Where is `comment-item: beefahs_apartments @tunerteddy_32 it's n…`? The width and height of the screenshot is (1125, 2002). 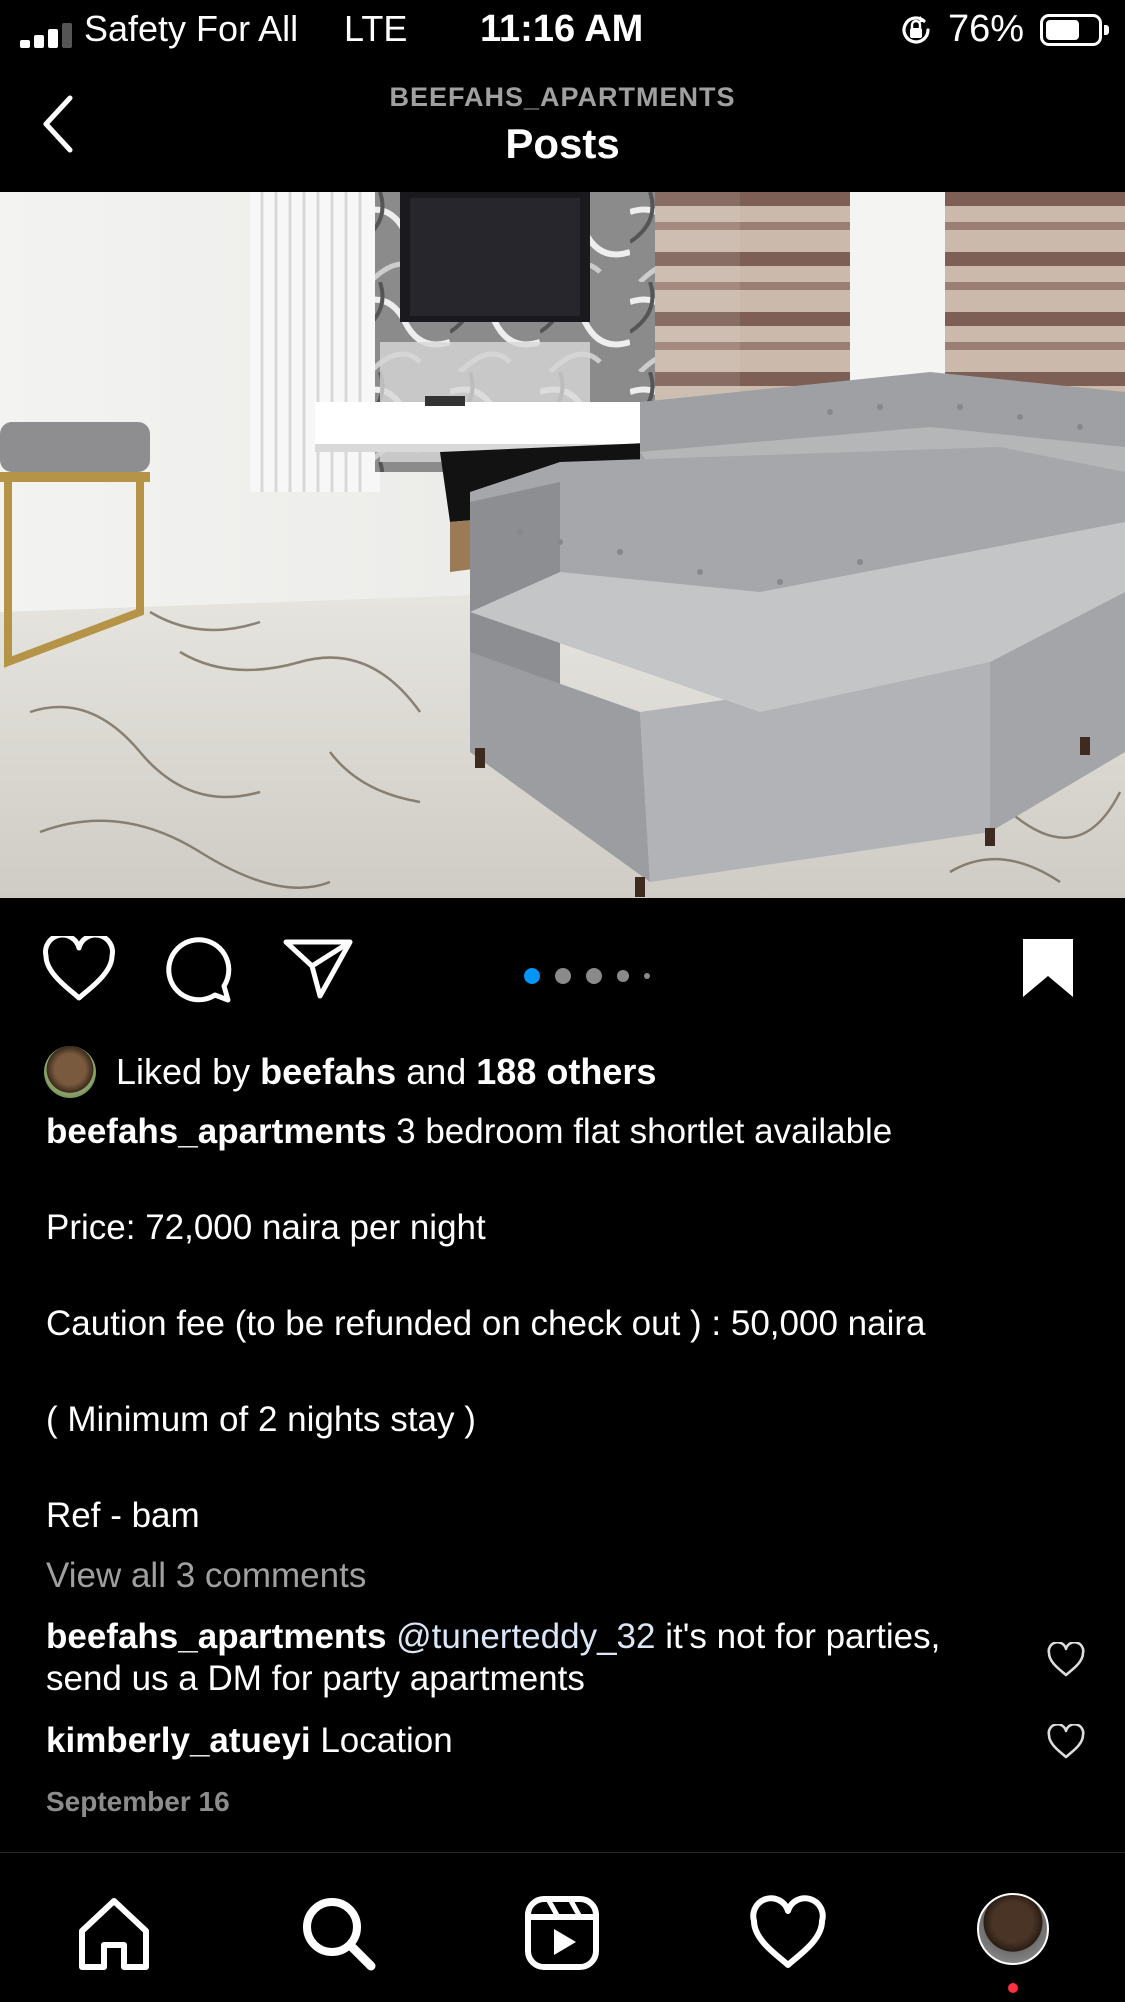
comment-item: beefahs_apartments @tunerteddy_32 it's n… is located at coordinates (526, 1658).